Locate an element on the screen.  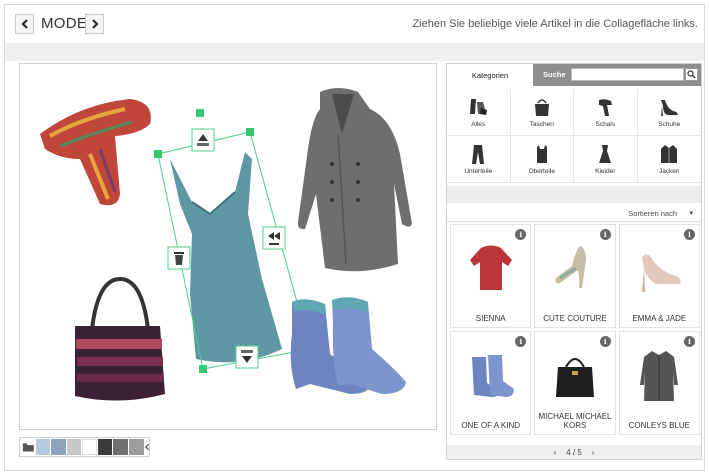
product-card: i CONLEYS BLUE is located at coordinates (659, 383).